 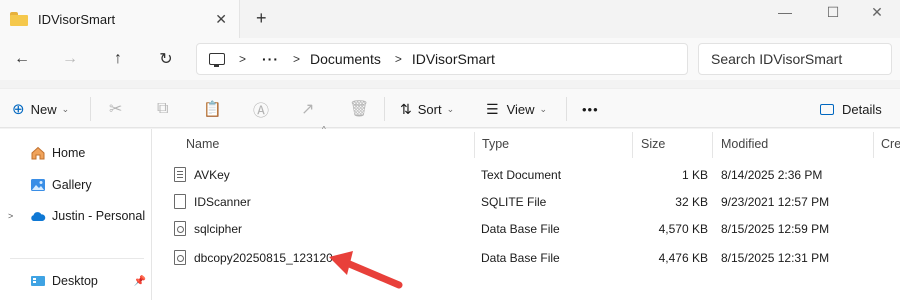 What do you see at coordinates (38, 153) in the screenshot?
I see `home-icon` at bounding box center [38, 153].